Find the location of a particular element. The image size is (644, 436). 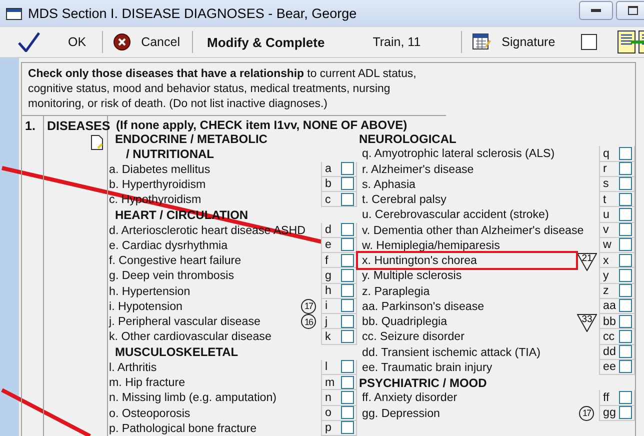

circled-number: 17 is located at coordinates (586, 413).